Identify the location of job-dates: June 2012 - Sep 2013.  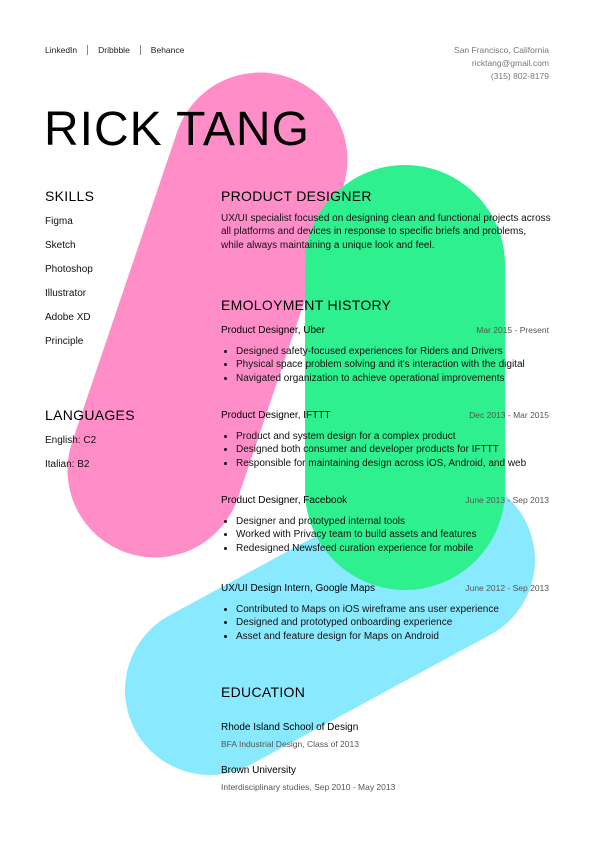
(507, 588).